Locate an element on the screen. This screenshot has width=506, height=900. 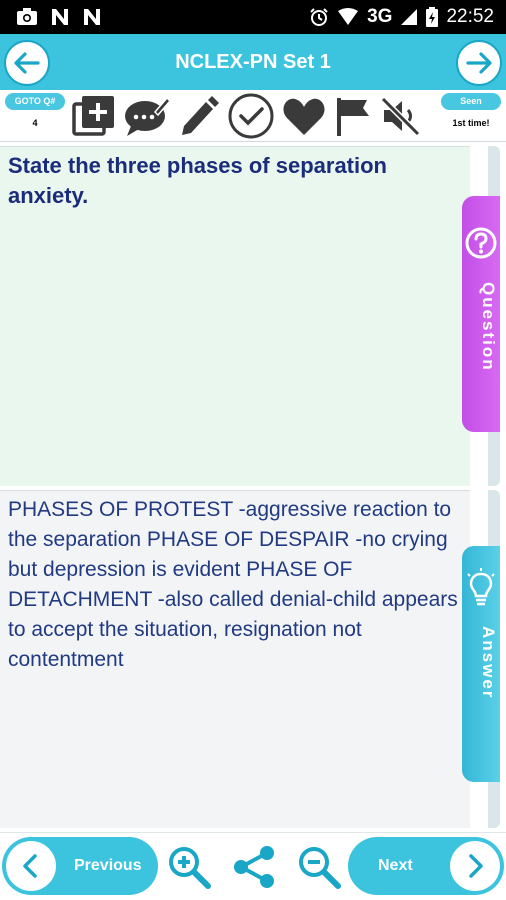
seen-value: 1st time! is located at coordinates (471, 123).